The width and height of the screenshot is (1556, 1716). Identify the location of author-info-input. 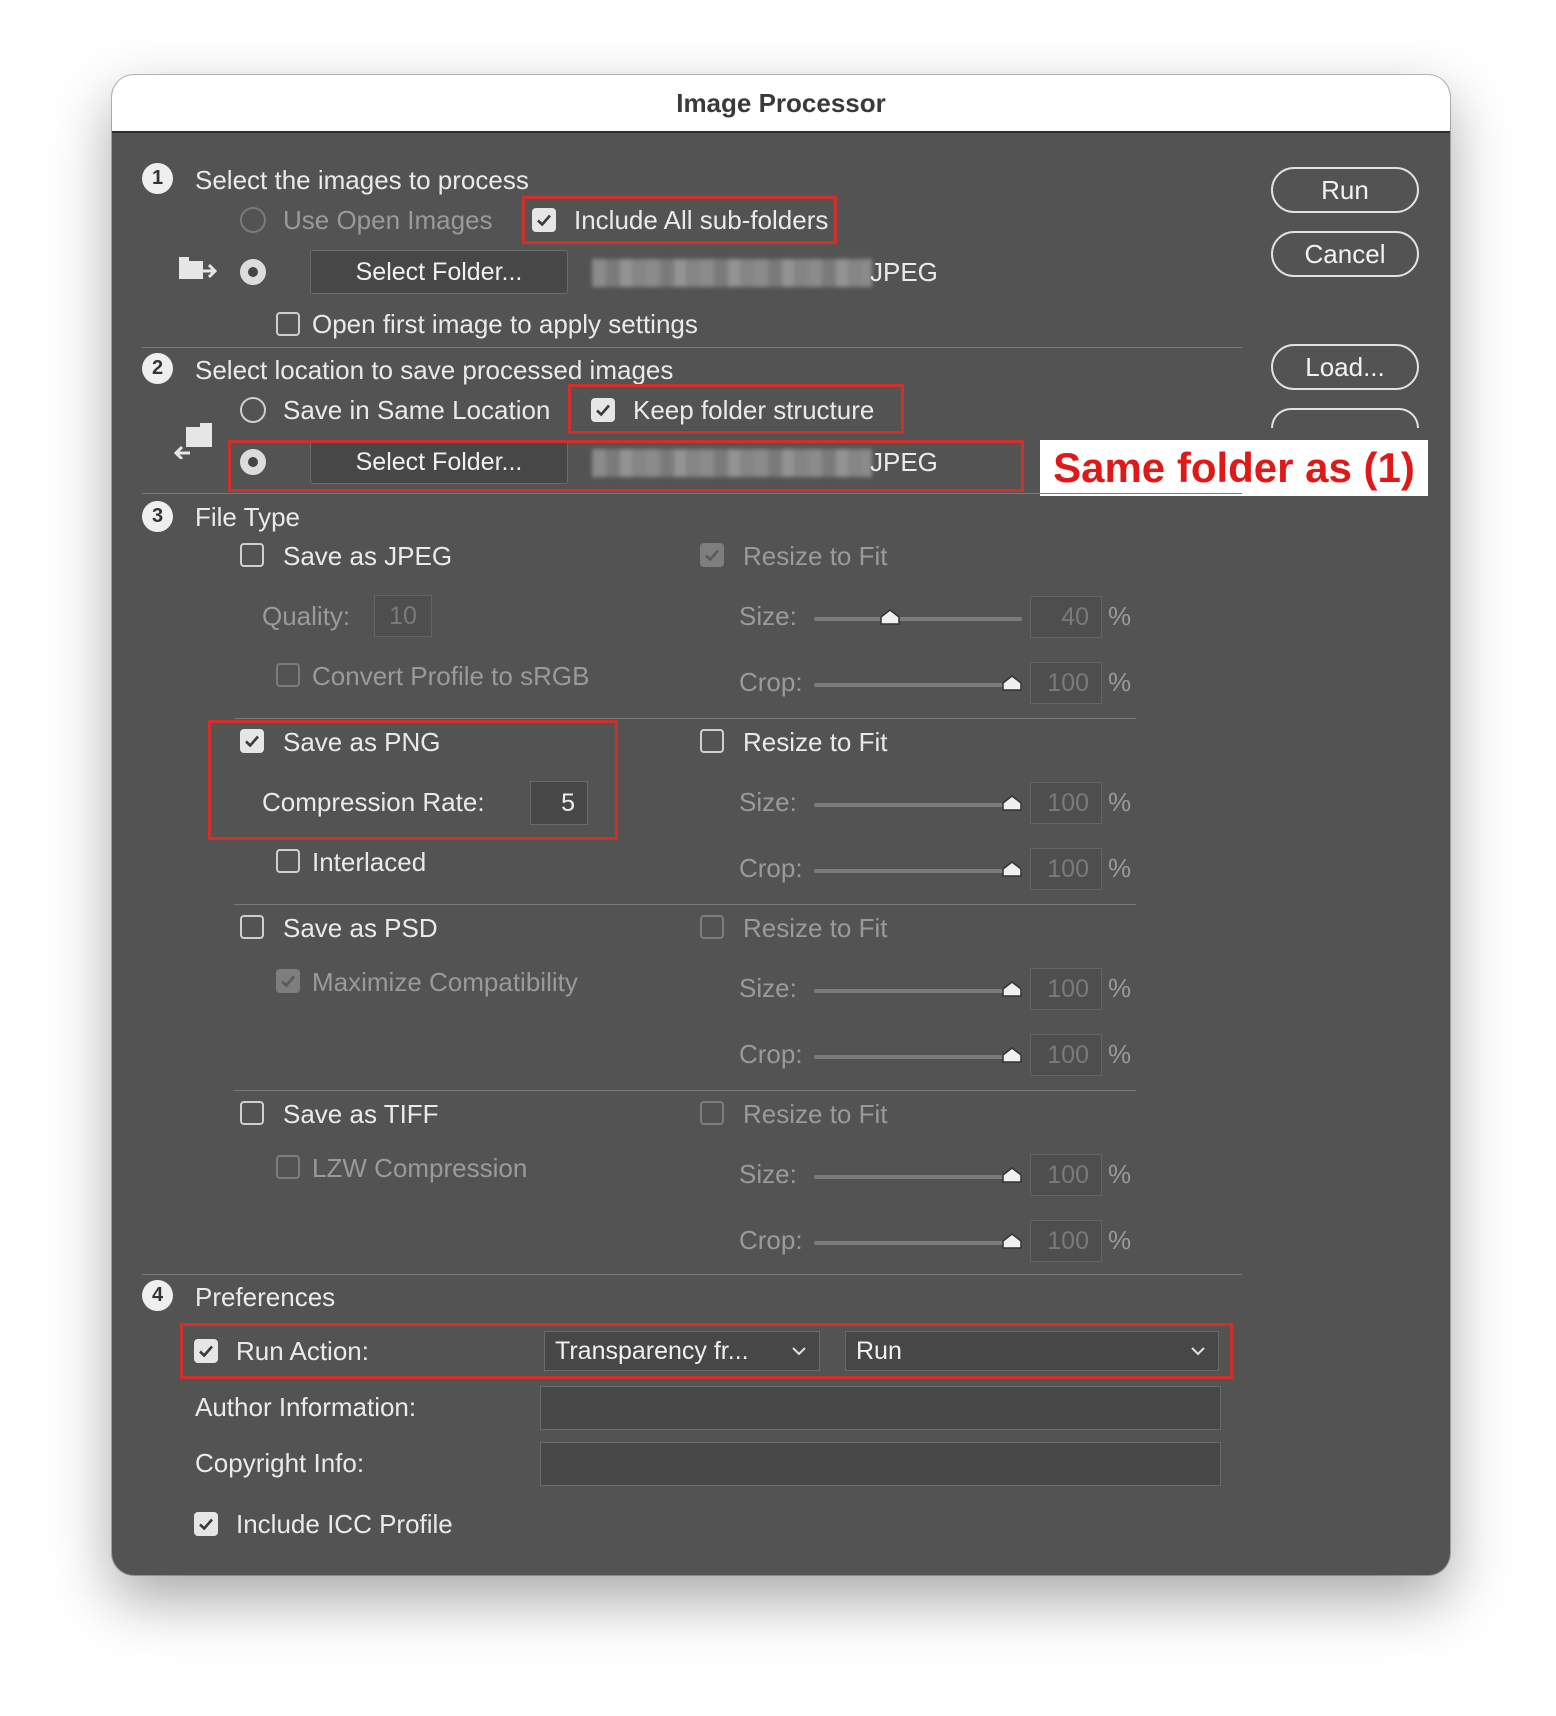
(880, 1408).